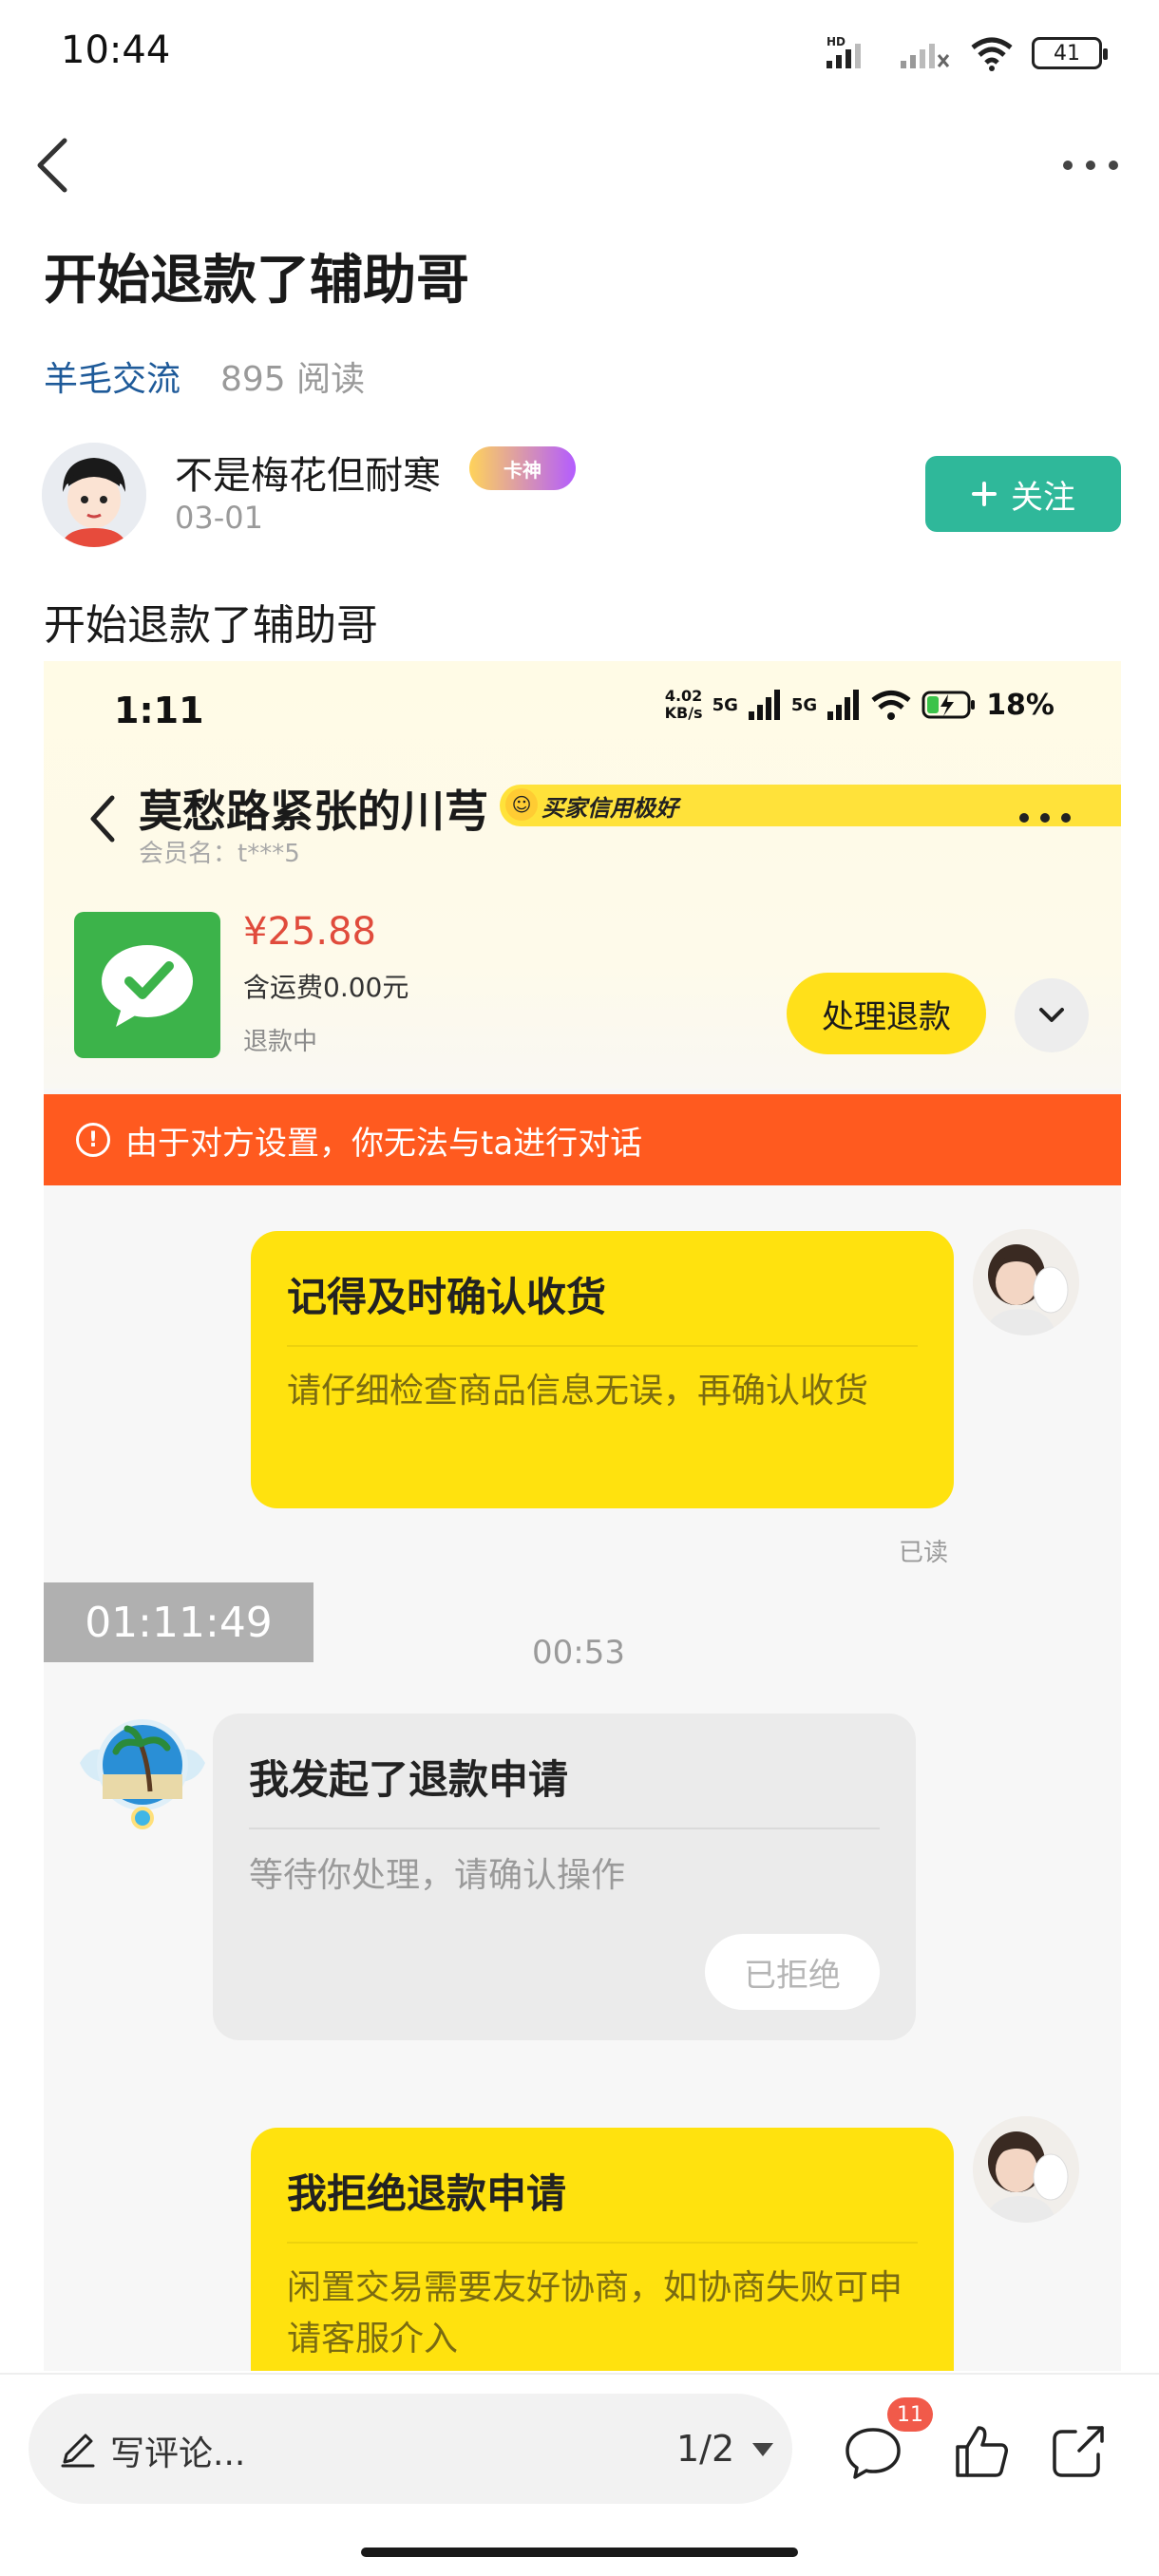  Describe the element at coordinates (1070, 53) in the screenshot. I see `battery-icon: 41` at that location.